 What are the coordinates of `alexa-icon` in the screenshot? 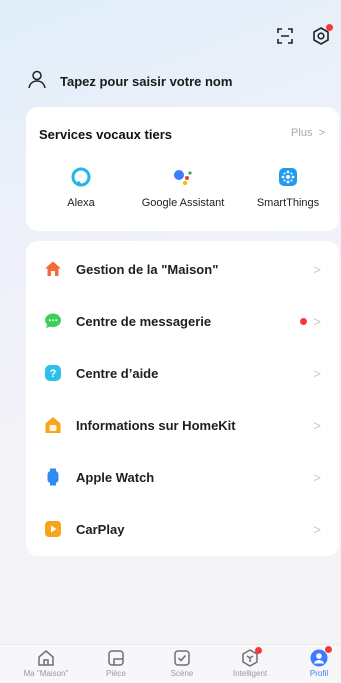 It's located at (81, 177).